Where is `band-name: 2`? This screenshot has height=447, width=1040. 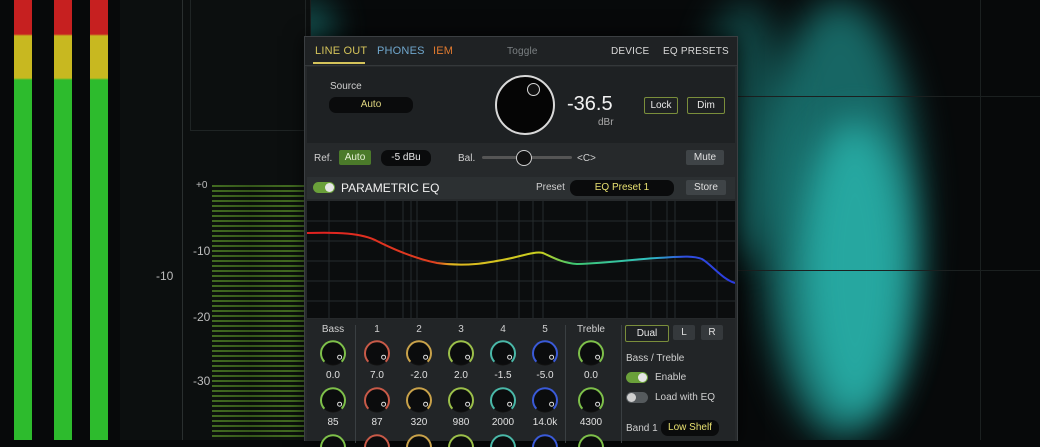
band-name: 2 is located at coordinates (419, 329).